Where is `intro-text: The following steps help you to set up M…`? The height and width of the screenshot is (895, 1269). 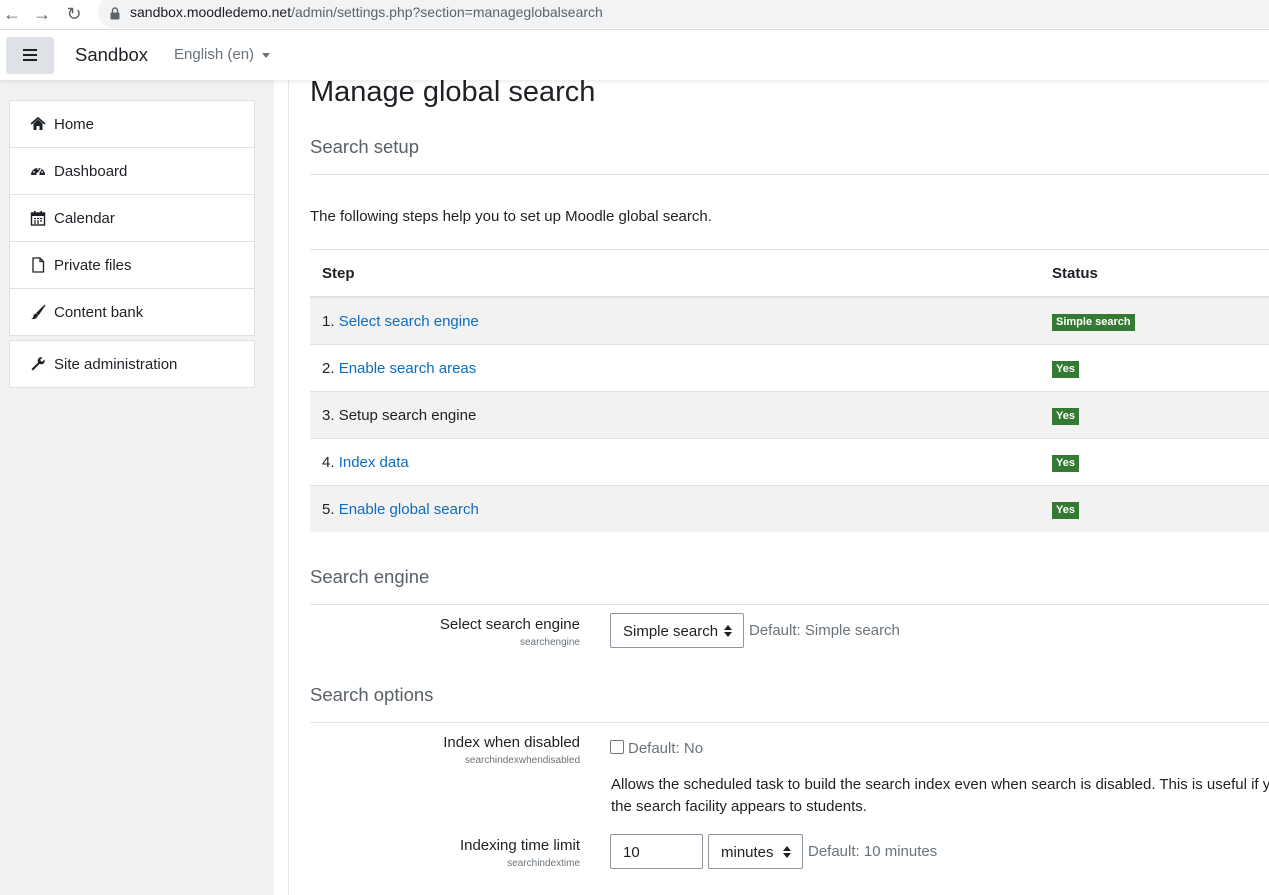
intro-text: The following steps help you to set up M… is located at coordinates (511, 216).